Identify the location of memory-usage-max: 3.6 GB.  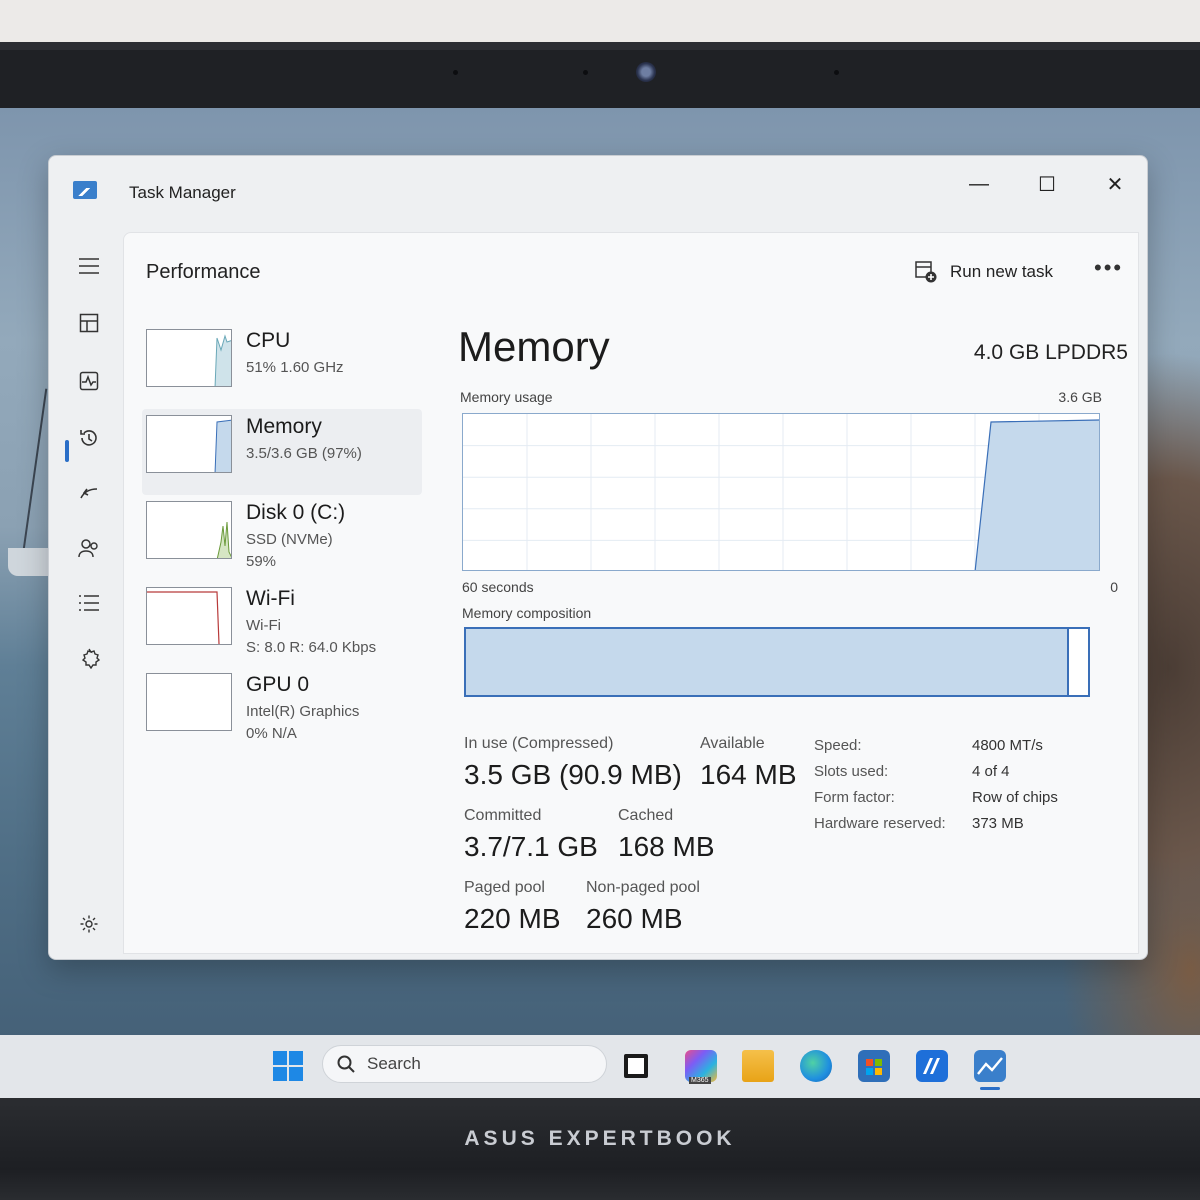
(1080, 397).